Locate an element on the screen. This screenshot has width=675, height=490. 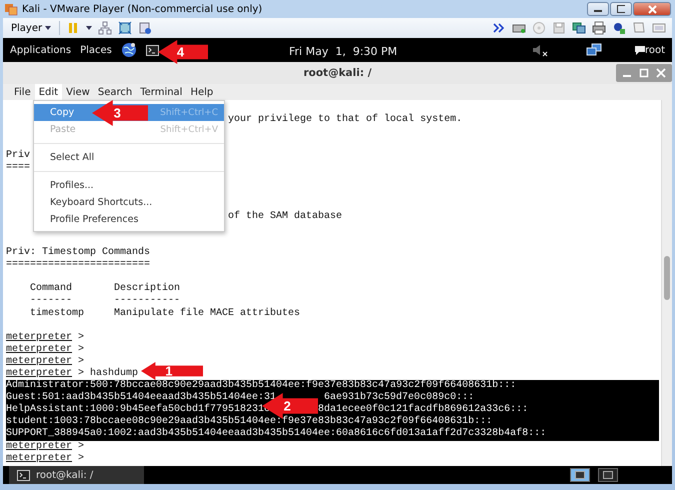
terminal-text: your privilege to that of local system. is located at coordinates (345, 119).